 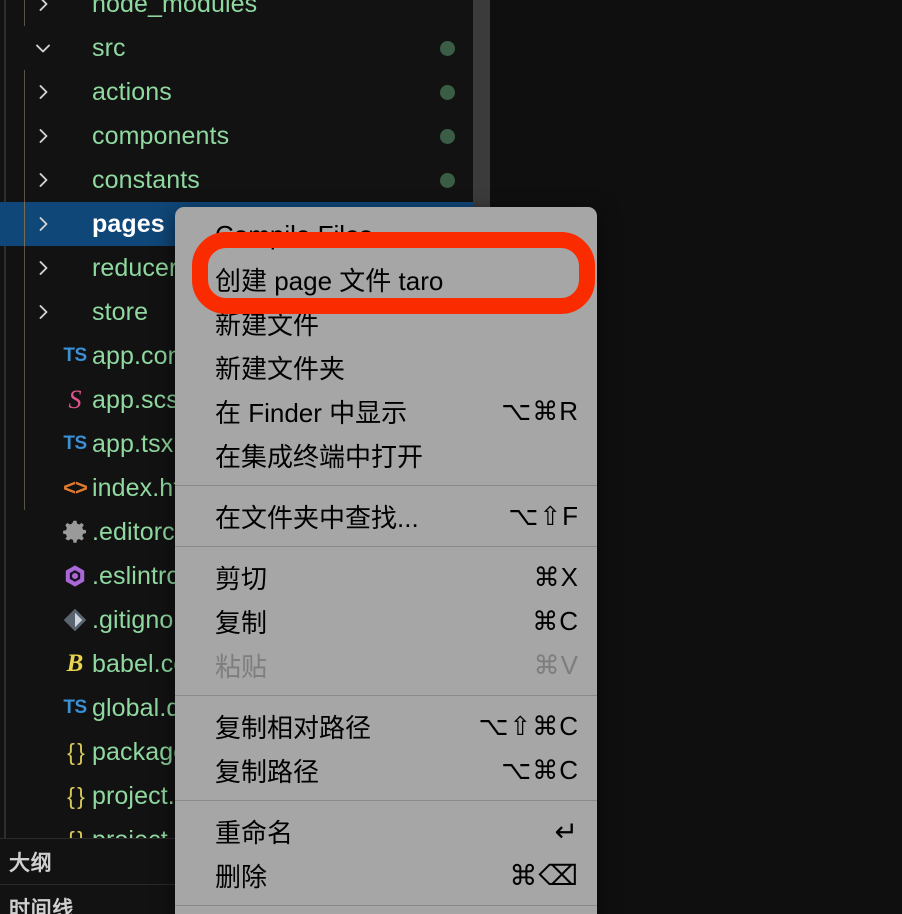 What do you see at coordinates (241, 578) in the screenshot?
I see `menu-item-label: 剪切` at bounding box center [241, 578].